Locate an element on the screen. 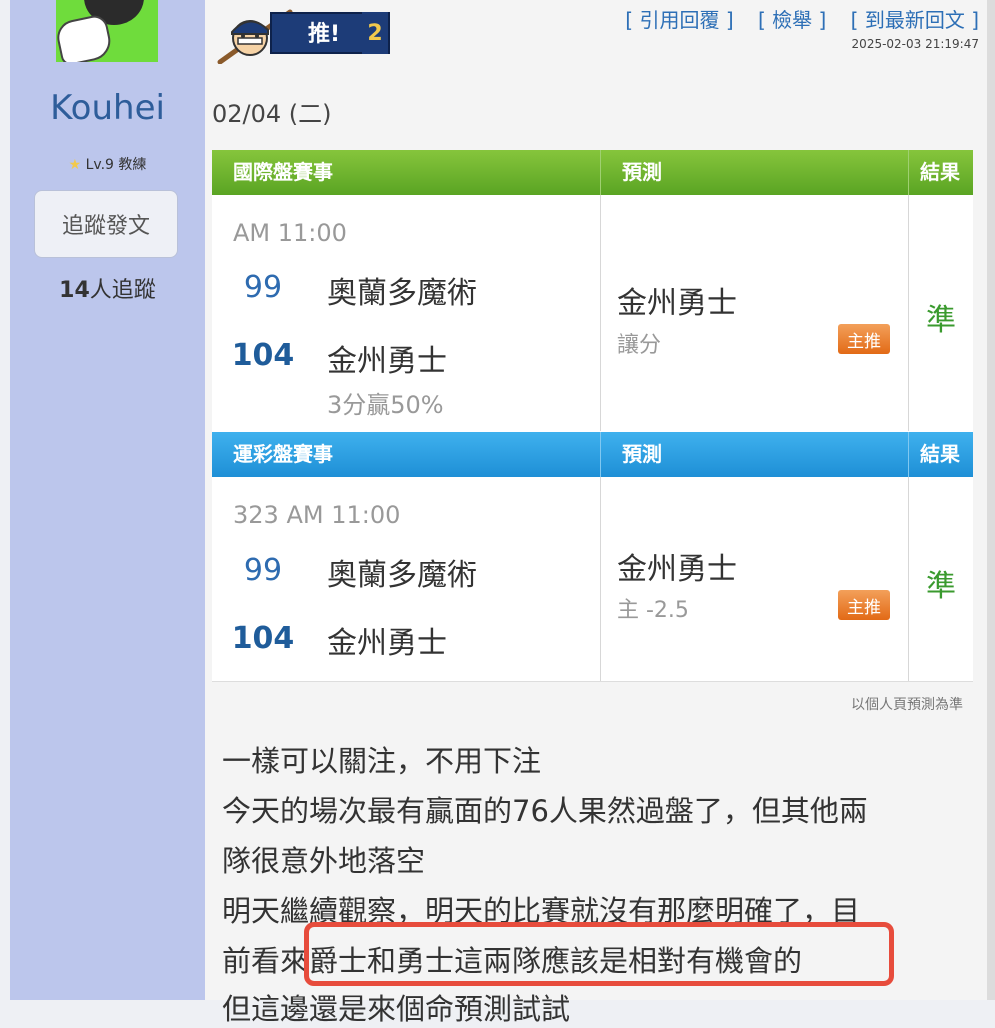  lottery-result: 準 is located at coordinates (941, 586).